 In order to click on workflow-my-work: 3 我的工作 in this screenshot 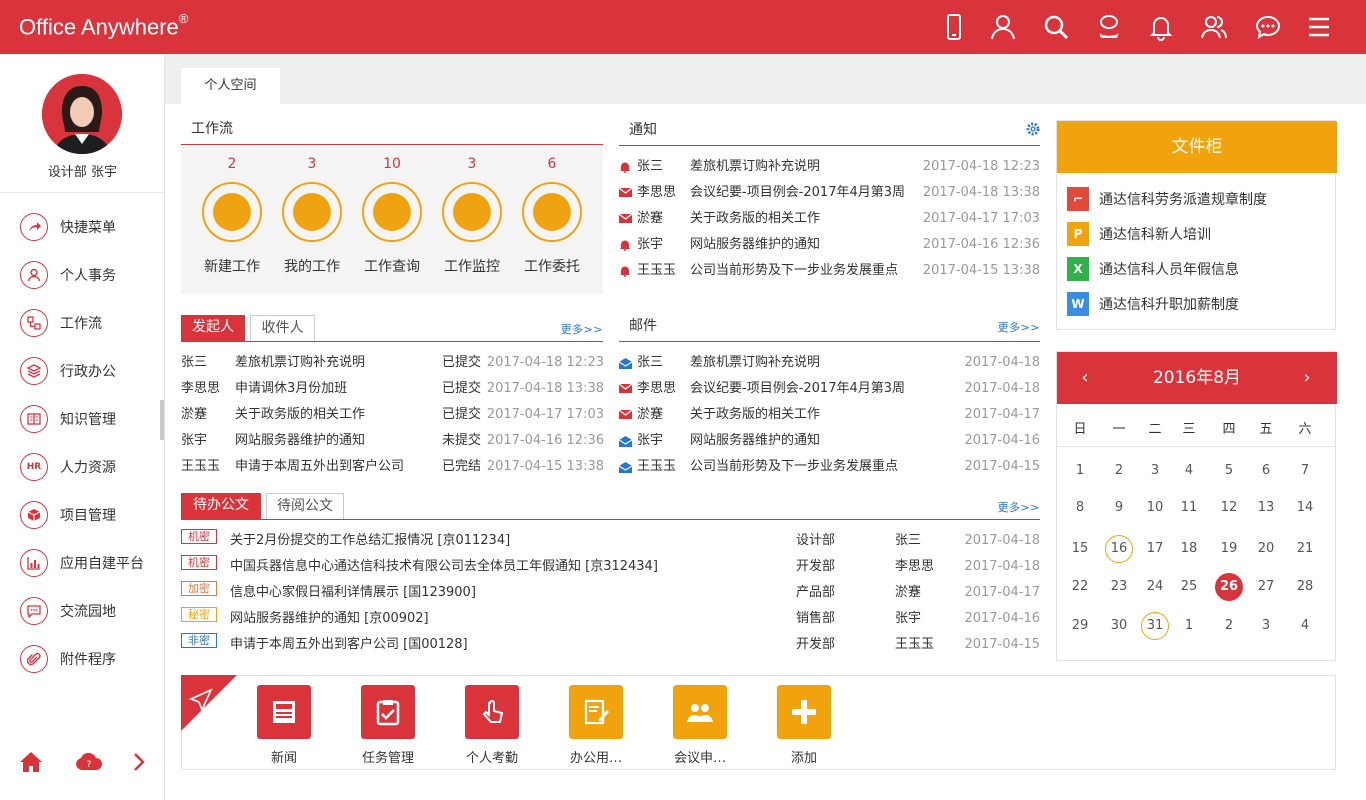, I will do `click(312, 217)`.